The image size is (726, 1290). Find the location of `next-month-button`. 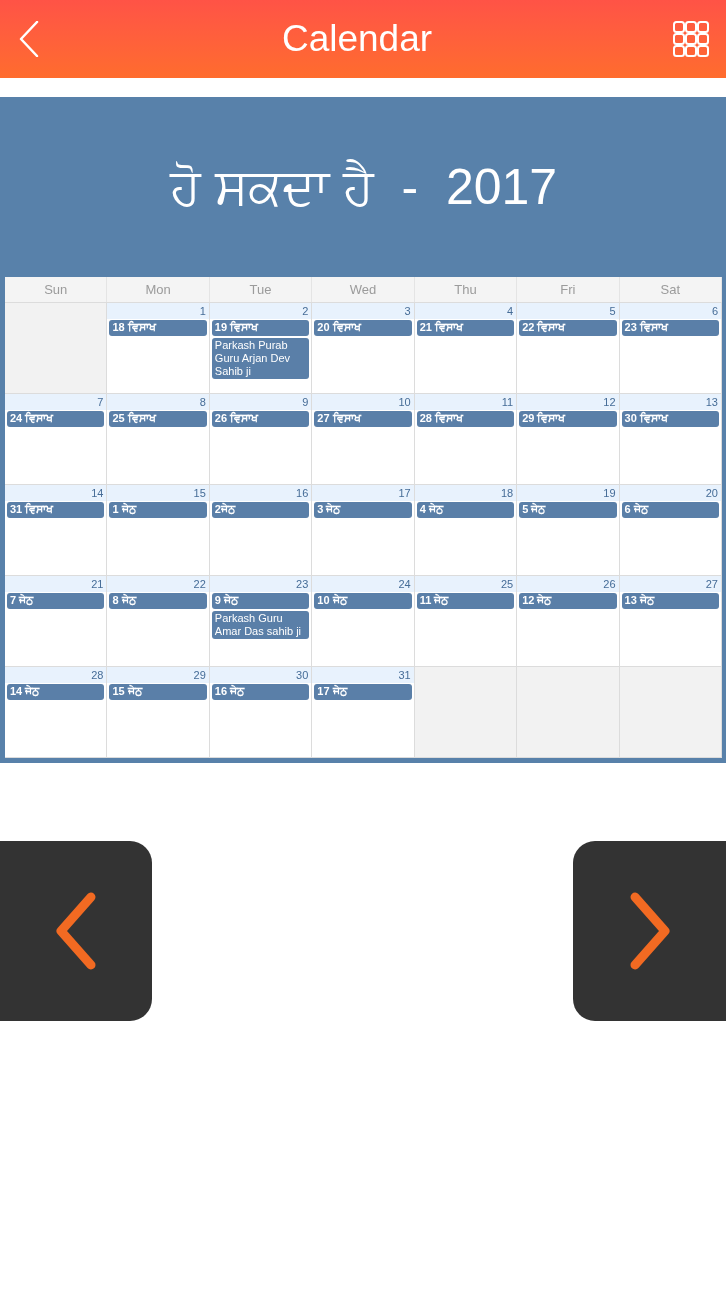

next-month-button is located at coordinates (649, 931).